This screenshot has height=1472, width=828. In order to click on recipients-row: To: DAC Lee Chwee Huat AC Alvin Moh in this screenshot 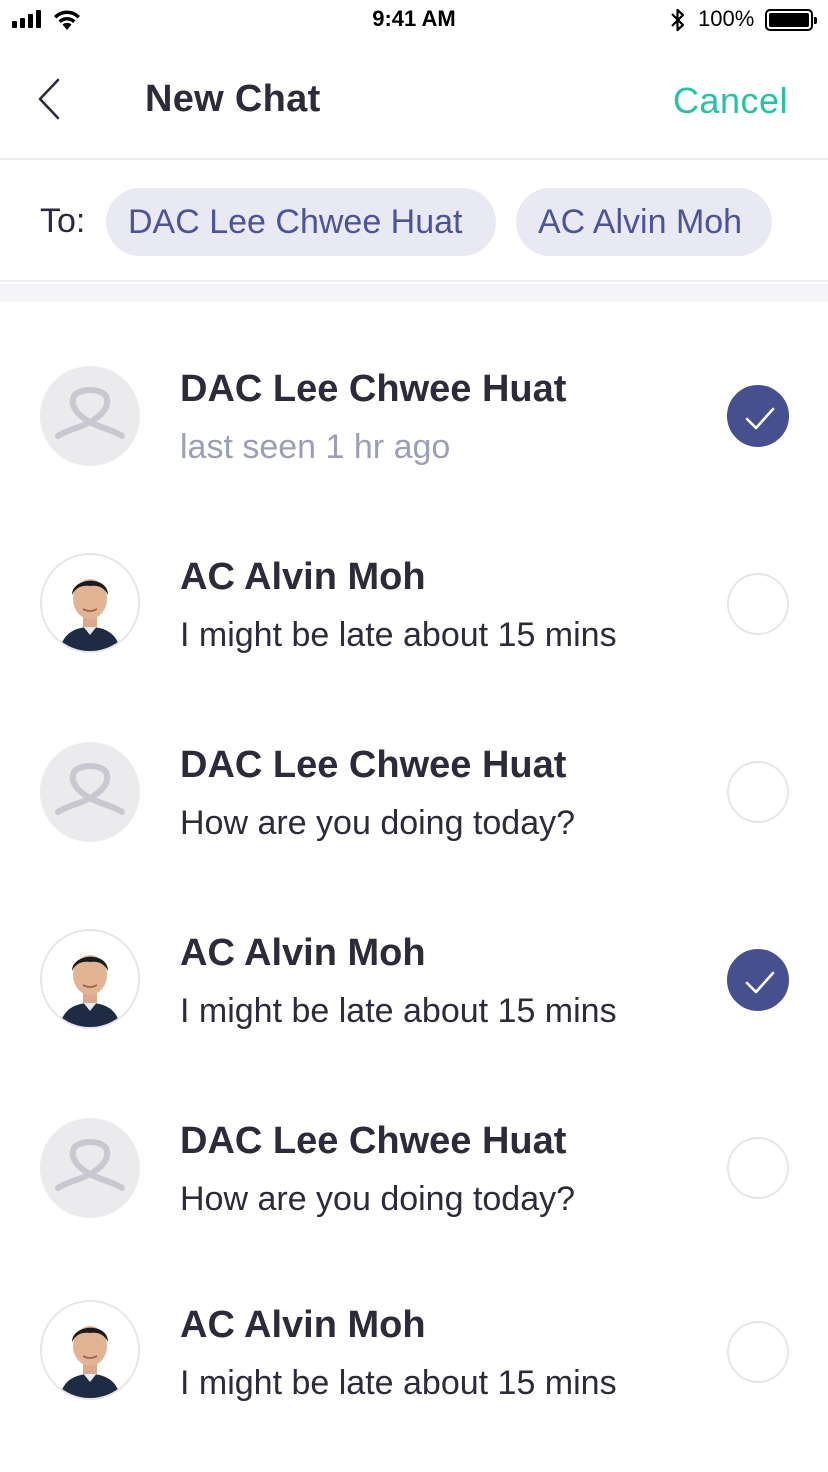, I will do `click(414, 222)`.